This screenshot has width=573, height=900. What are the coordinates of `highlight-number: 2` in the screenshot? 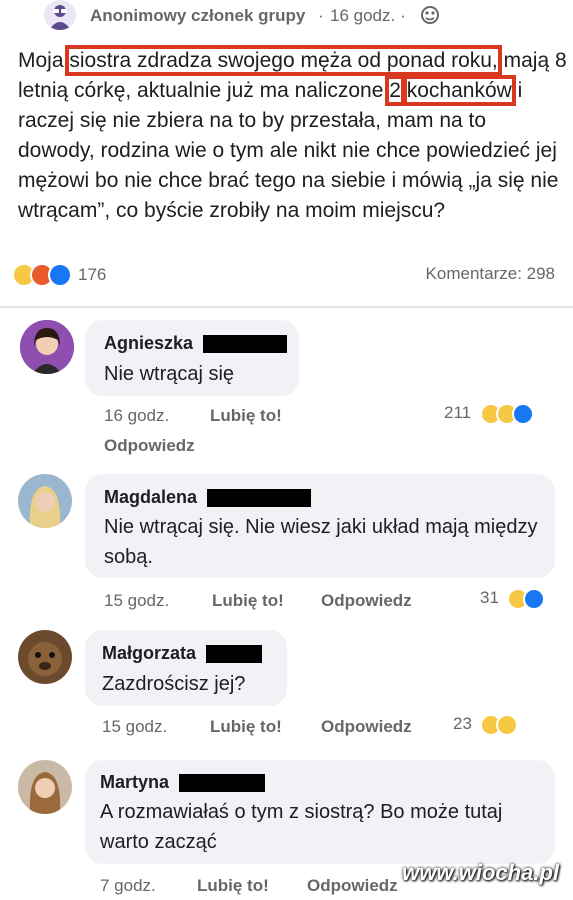 It's located at (395, 90).